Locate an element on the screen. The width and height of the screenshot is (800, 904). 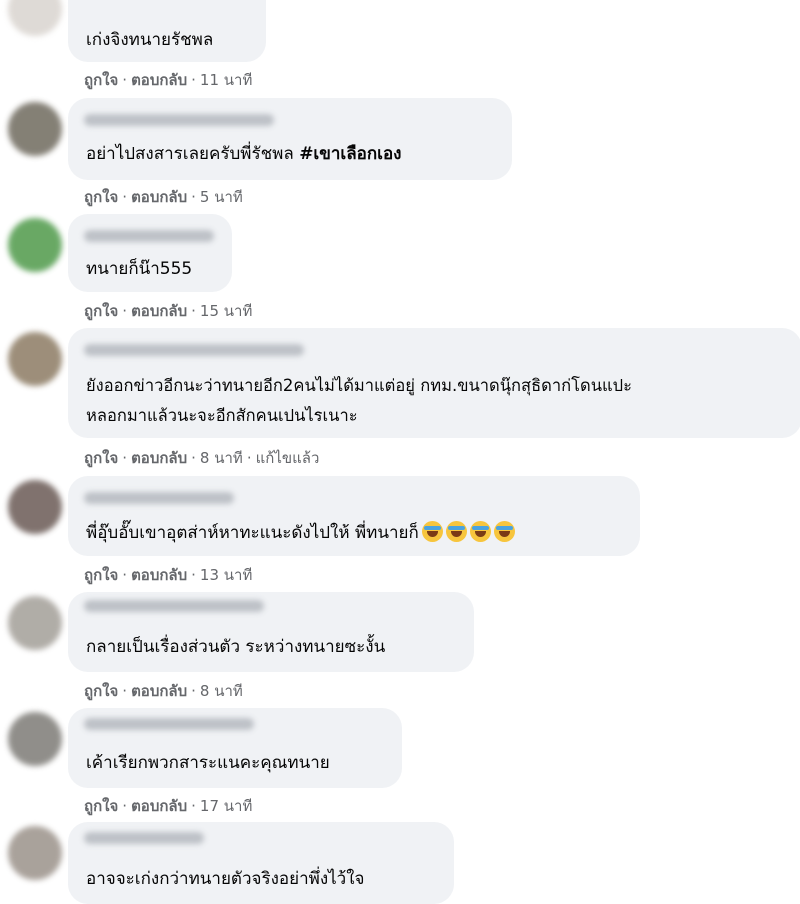
comment-actions: ถูกใจ · ตอบกลับ · 11 นาที is located at coordinates (168, 80).